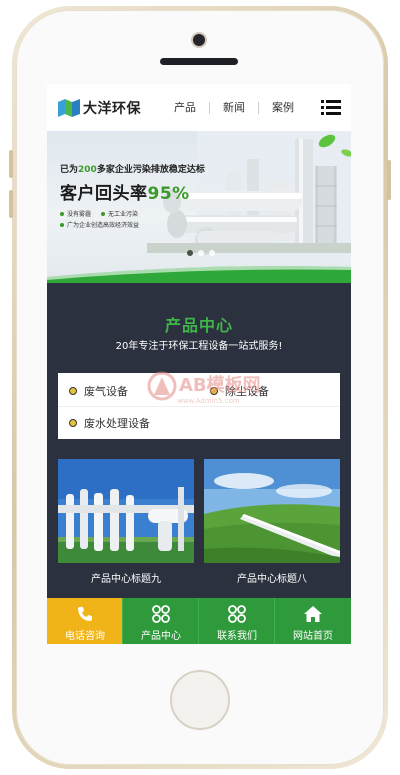 The image size is (400, 775). I want to click on product-card: 产品中心标题八, so click(272, 527).